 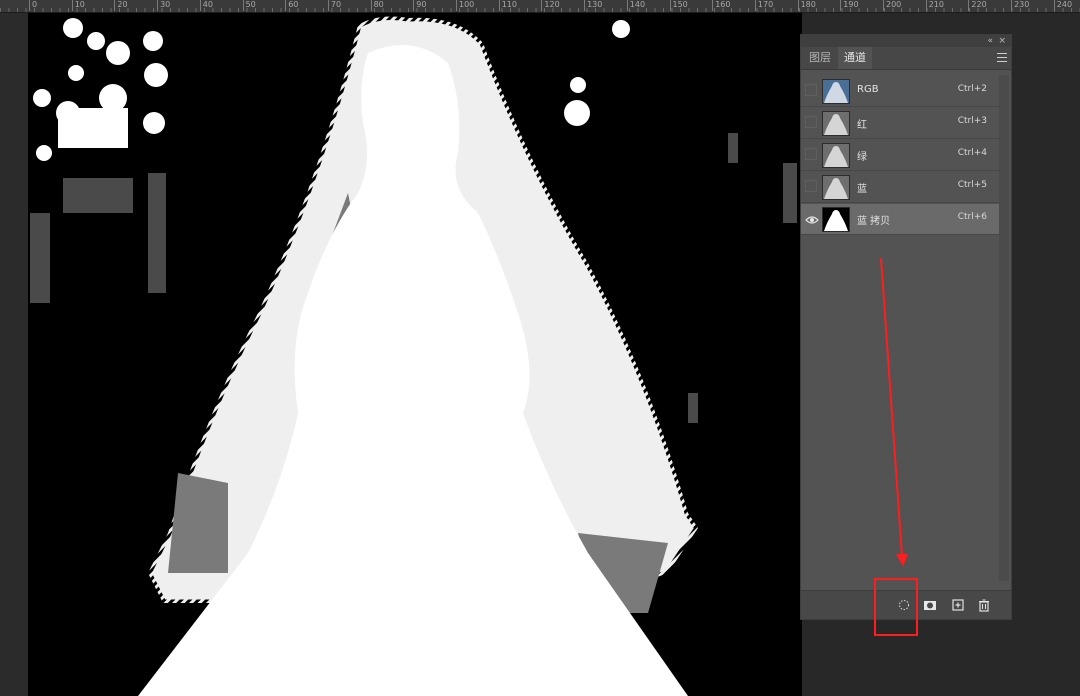 I want to click on ruler-tick-label: 160, so click(x=721, y=5).